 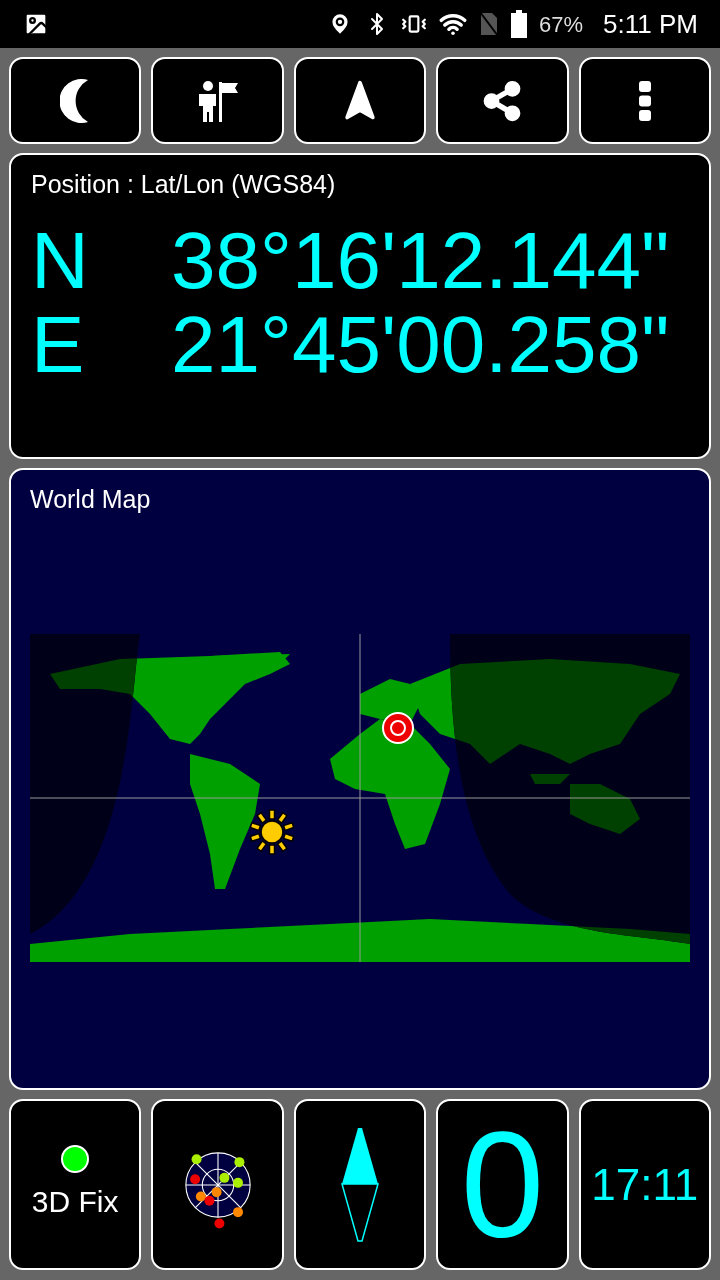 What do you see at coordinates (420, 261) in the screenshot?
I see `coordinate-value: 38°16'12.144"` at bounding box center [420, 261].